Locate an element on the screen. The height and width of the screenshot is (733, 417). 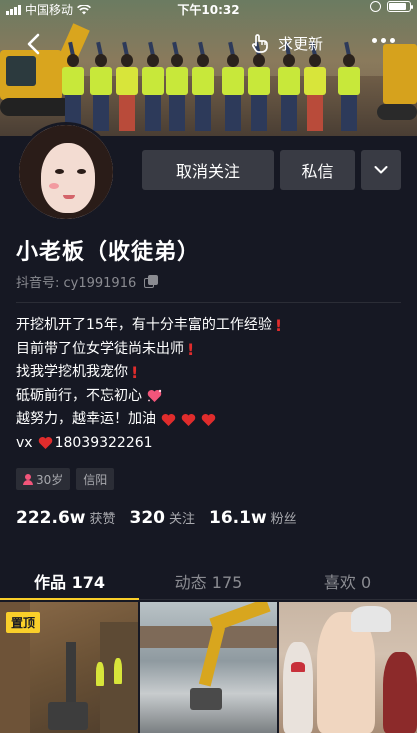
back-icon is located at coordinates (33, 44).